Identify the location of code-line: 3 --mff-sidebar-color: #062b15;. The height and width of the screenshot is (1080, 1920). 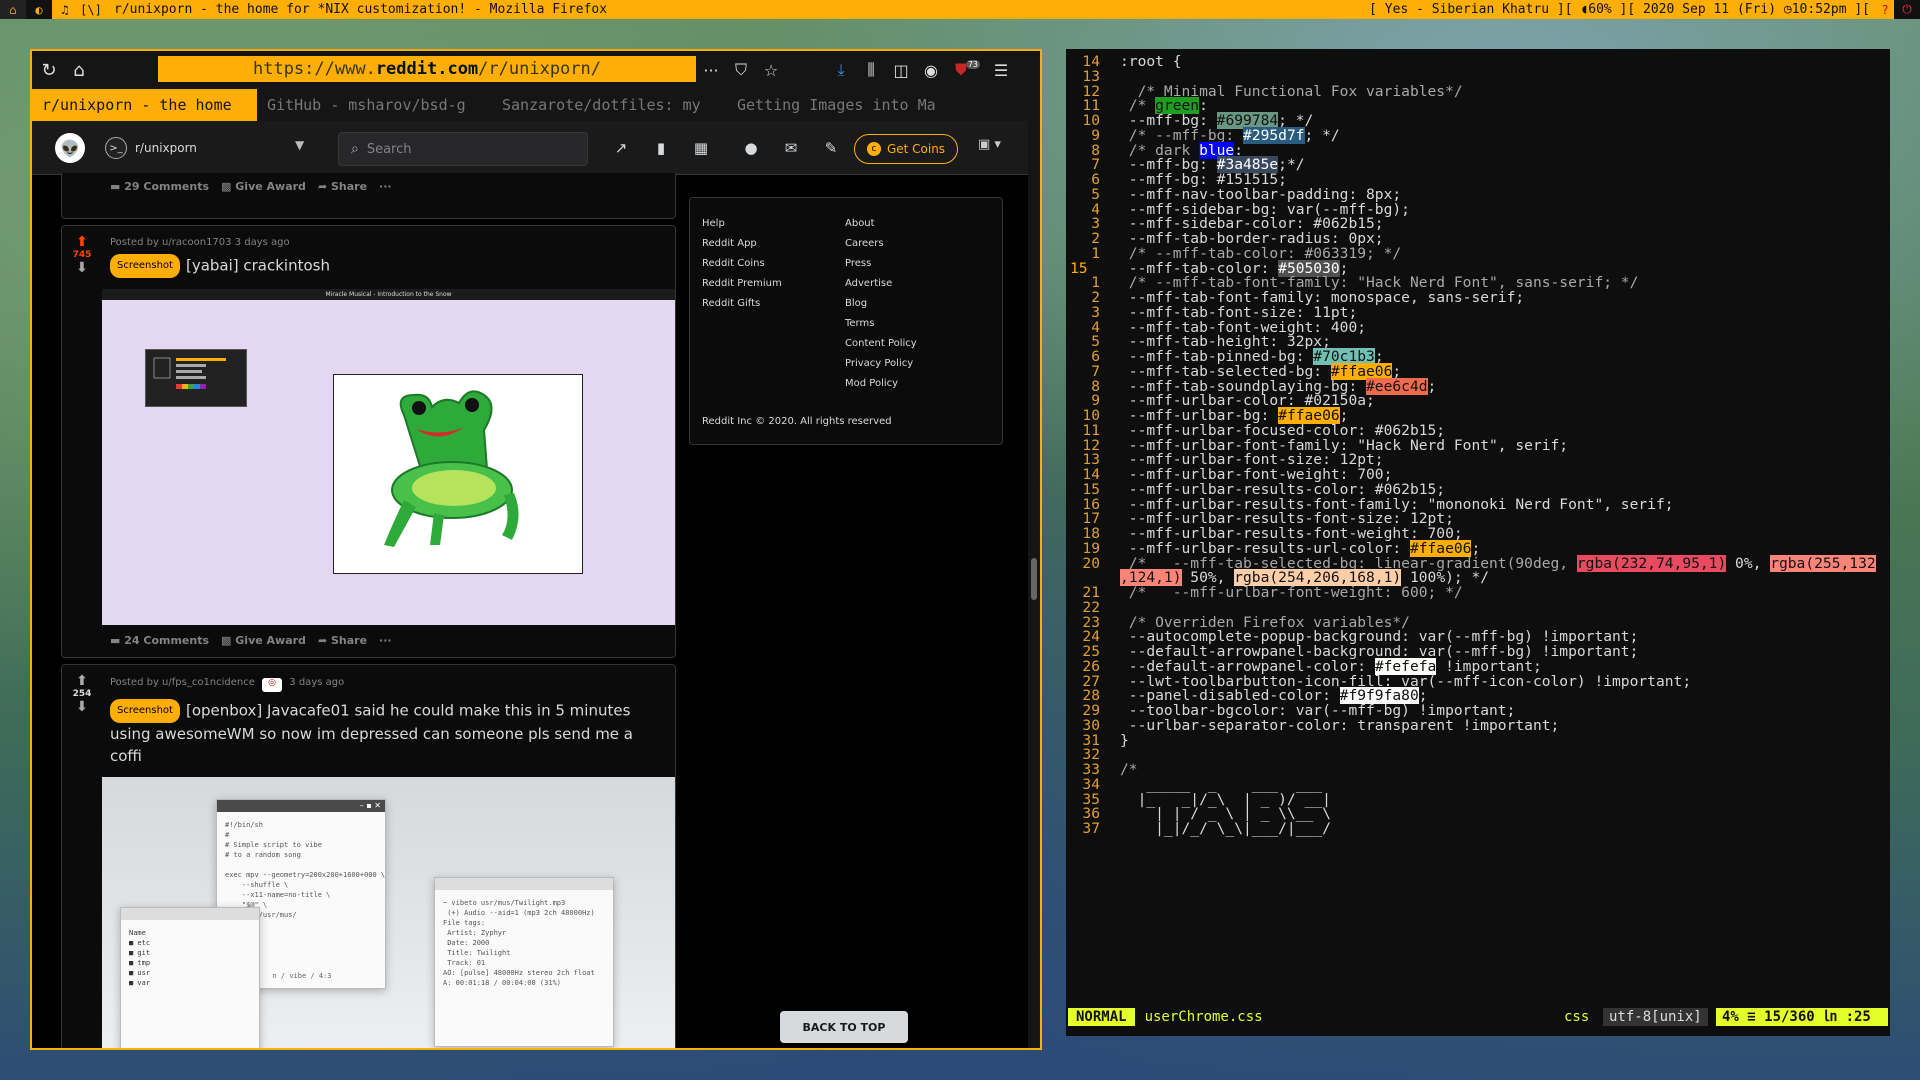
(1478, 223).